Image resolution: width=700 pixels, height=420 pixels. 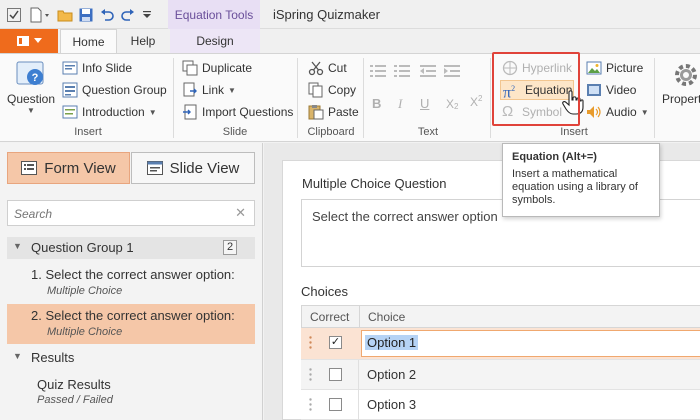 I want to click on duplicate-button: Duplicate, so click(x=217, y=68).